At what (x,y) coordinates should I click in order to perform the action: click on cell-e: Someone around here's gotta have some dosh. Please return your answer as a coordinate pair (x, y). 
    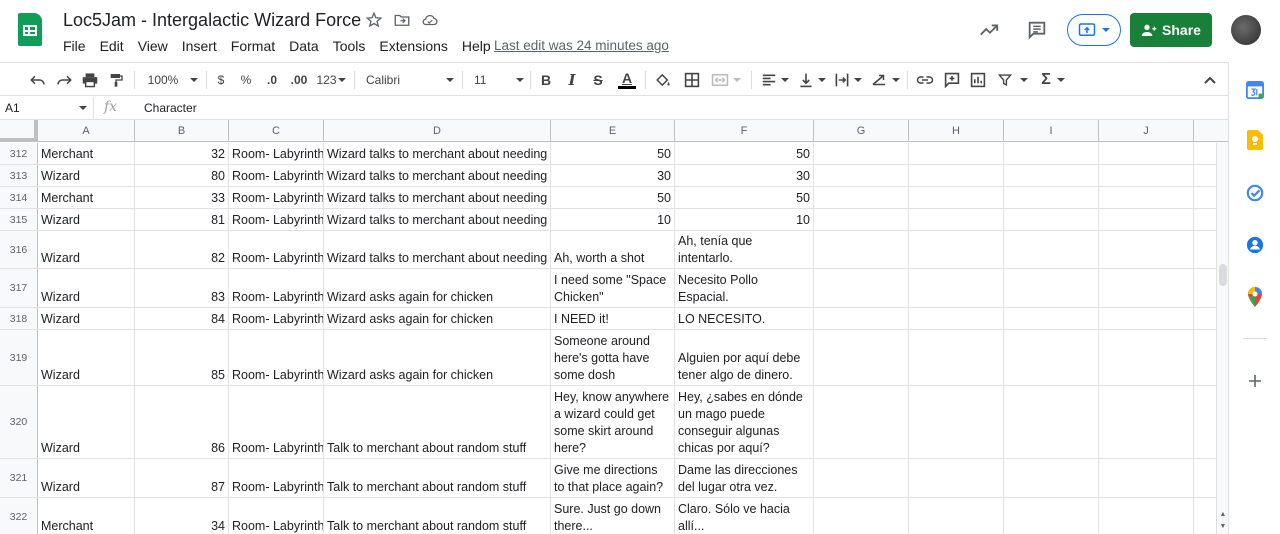
    Looking at the image, I should click on (613, 357).